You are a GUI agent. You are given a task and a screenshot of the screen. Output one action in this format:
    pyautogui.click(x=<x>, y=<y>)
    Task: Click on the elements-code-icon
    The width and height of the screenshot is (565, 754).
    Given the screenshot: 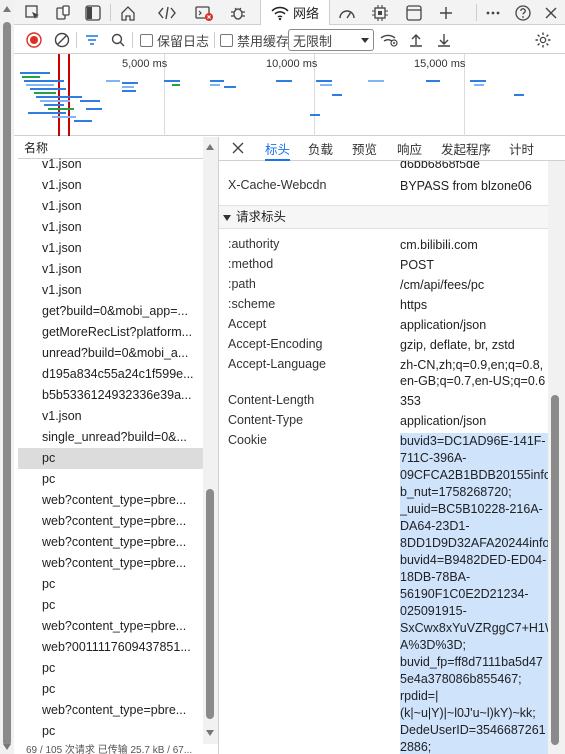 What is the action you would take?
    pyautogui.click(x=167, y=12)
    